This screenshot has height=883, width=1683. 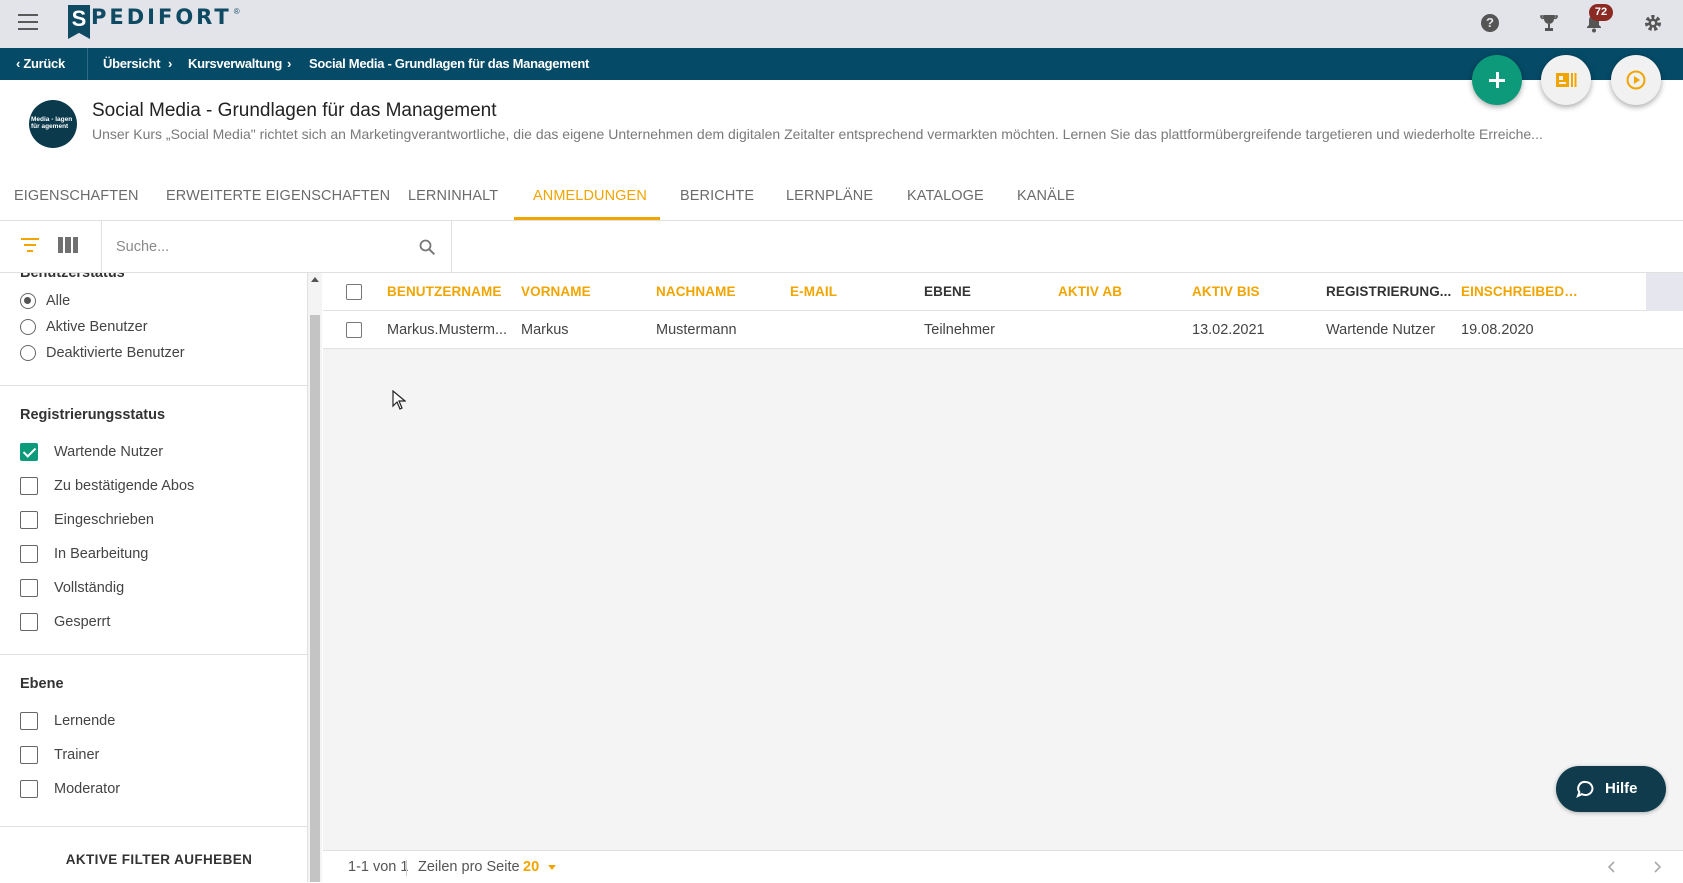 I want to click on play-button, so click(x=1636, y=80).